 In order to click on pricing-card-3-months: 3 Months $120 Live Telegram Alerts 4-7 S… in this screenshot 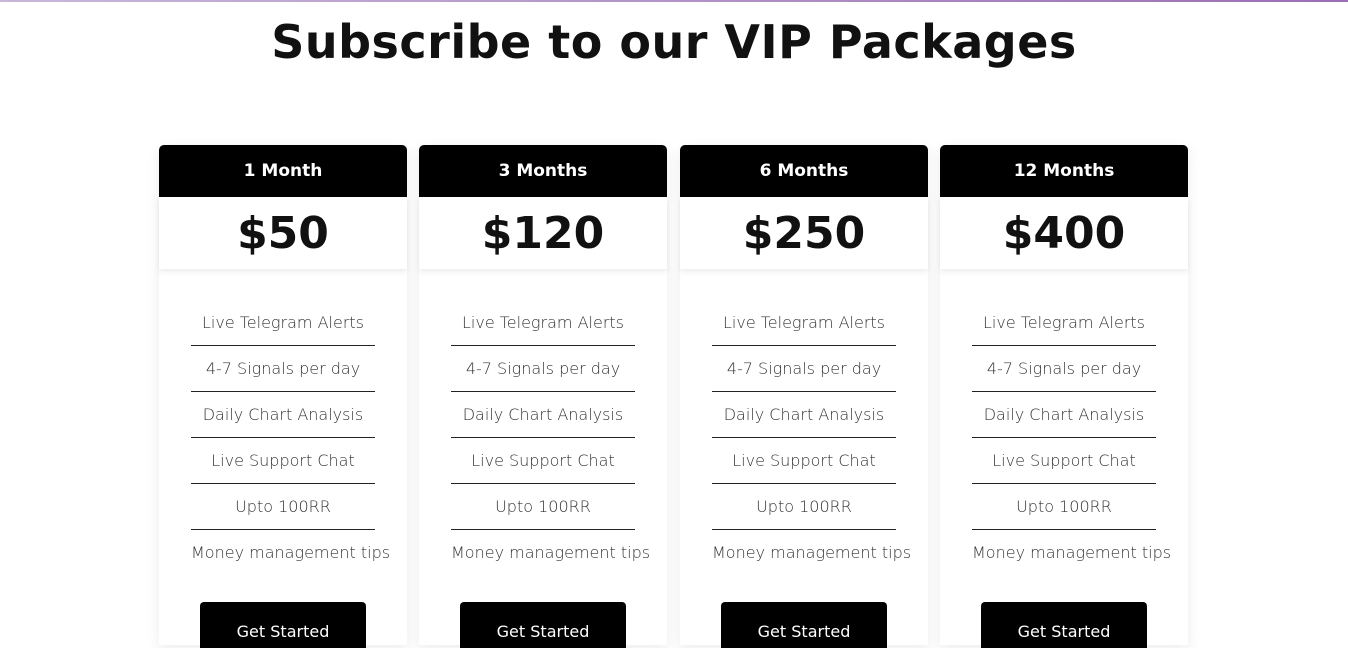, I will do `click(543, 396)`.